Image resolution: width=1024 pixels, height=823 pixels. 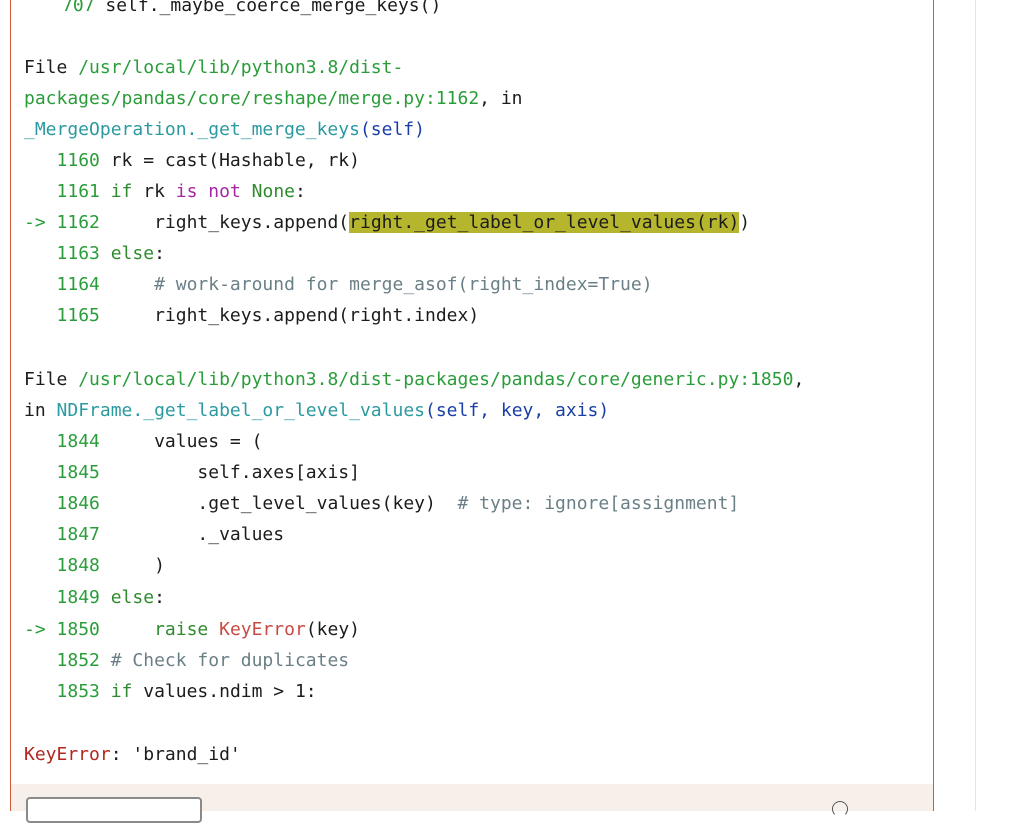 I want to click on code-line-1844: 1844 values = (, so click(x=143, y=442).